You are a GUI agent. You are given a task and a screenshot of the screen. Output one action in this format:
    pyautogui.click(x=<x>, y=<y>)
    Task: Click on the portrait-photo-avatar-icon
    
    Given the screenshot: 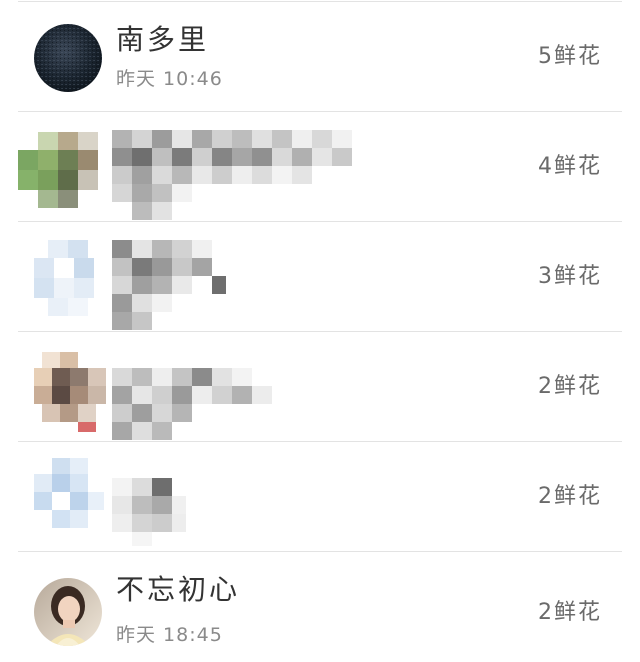 What is the action you would take?
    pyautogui.click(x=68, y=612)
    